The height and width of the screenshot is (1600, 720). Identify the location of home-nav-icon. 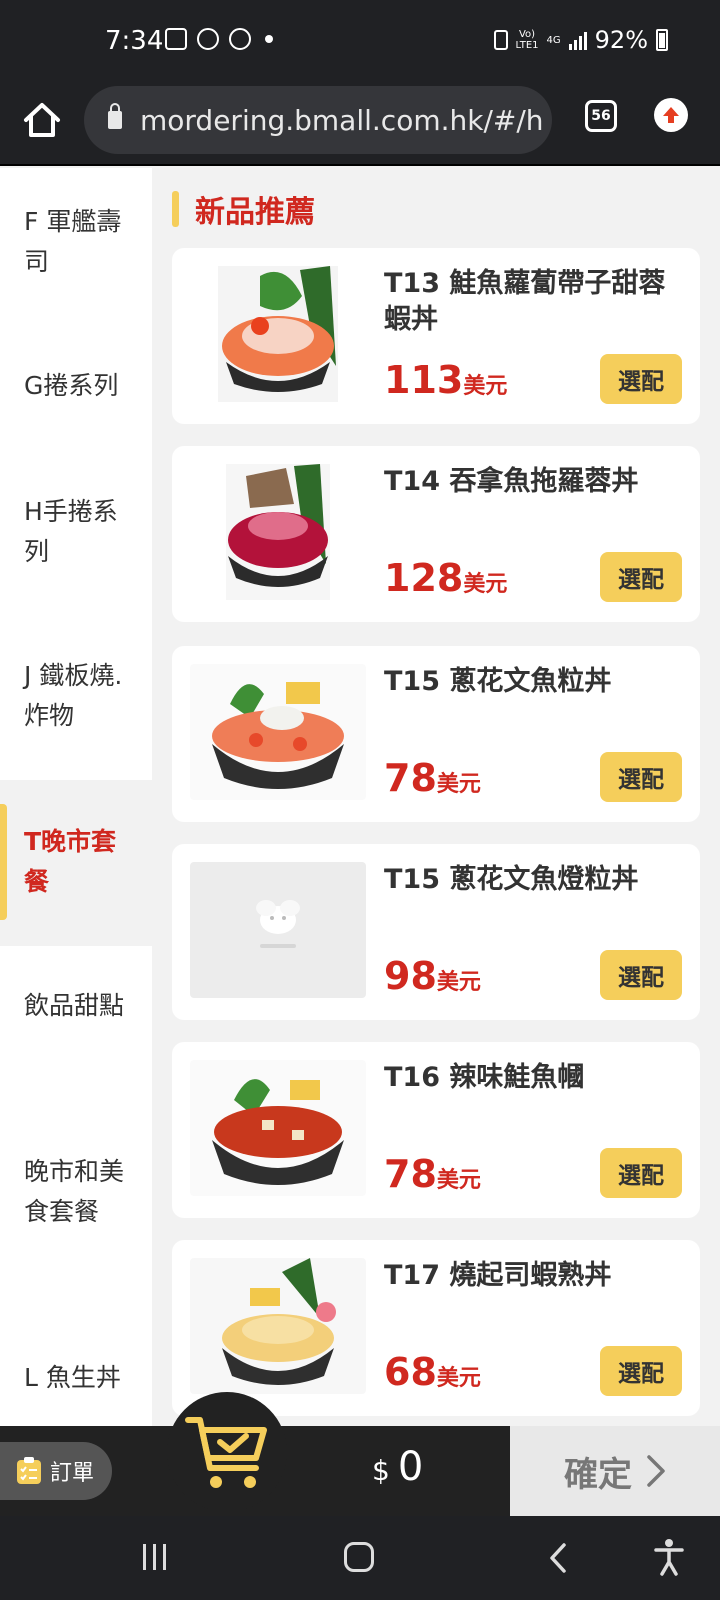
(359, 1557).